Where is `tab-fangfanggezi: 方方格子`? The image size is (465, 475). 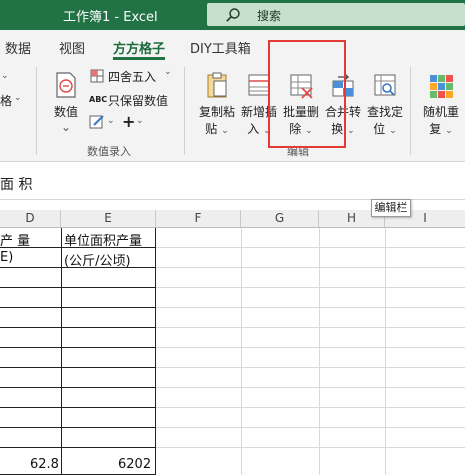 tab-fangfanggezi: 方方格子 is located at coordinates (139, 47).